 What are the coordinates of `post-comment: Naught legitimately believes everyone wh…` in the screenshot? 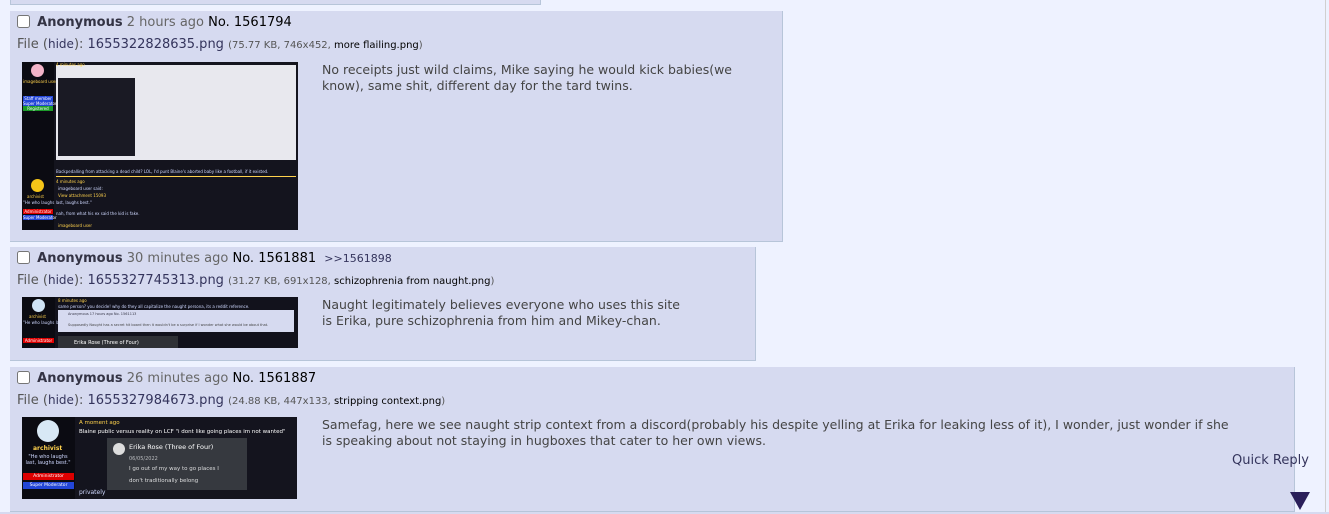 It's located at (501, 312).